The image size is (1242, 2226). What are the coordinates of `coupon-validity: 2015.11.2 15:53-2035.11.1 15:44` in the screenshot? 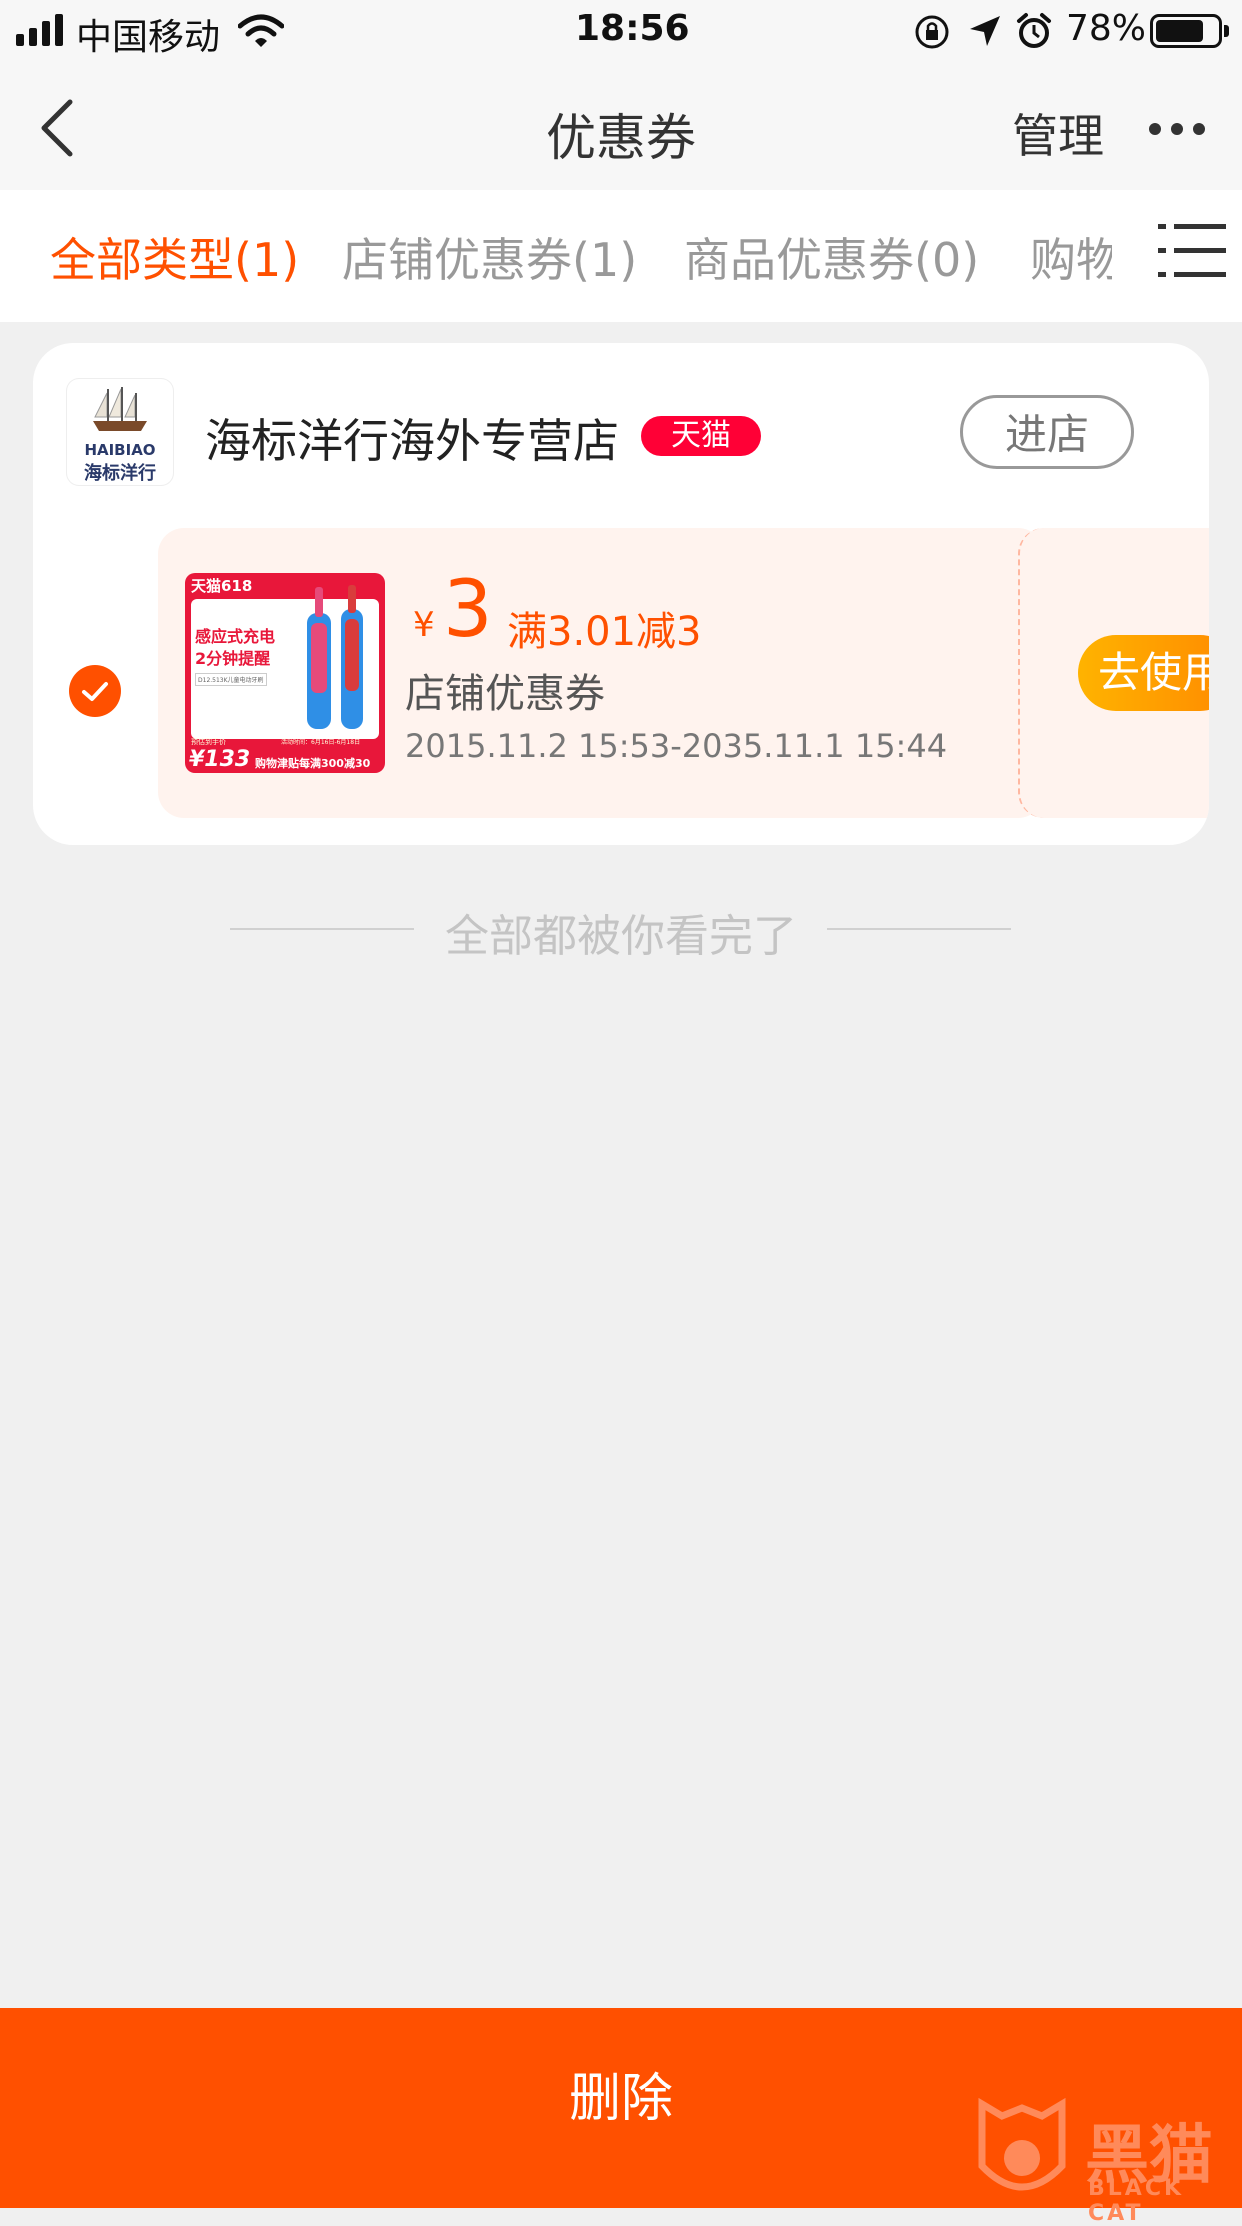 It's located at (676, 746).